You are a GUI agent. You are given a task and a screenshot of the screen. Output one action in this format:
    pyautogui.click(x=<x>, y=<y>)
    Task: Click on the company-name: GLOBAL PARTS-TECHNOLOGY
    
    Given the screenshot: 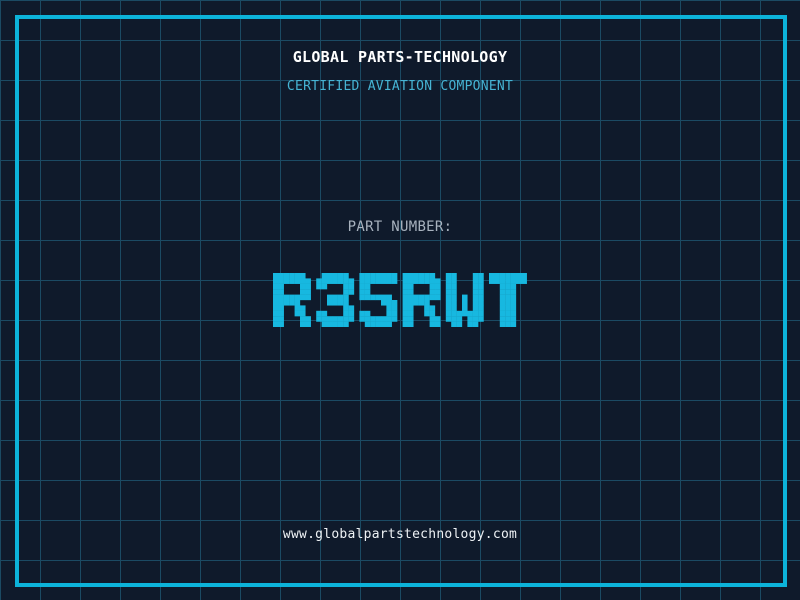 What is the action you would take?
    pyautogui.click(x=400, y=57)
    